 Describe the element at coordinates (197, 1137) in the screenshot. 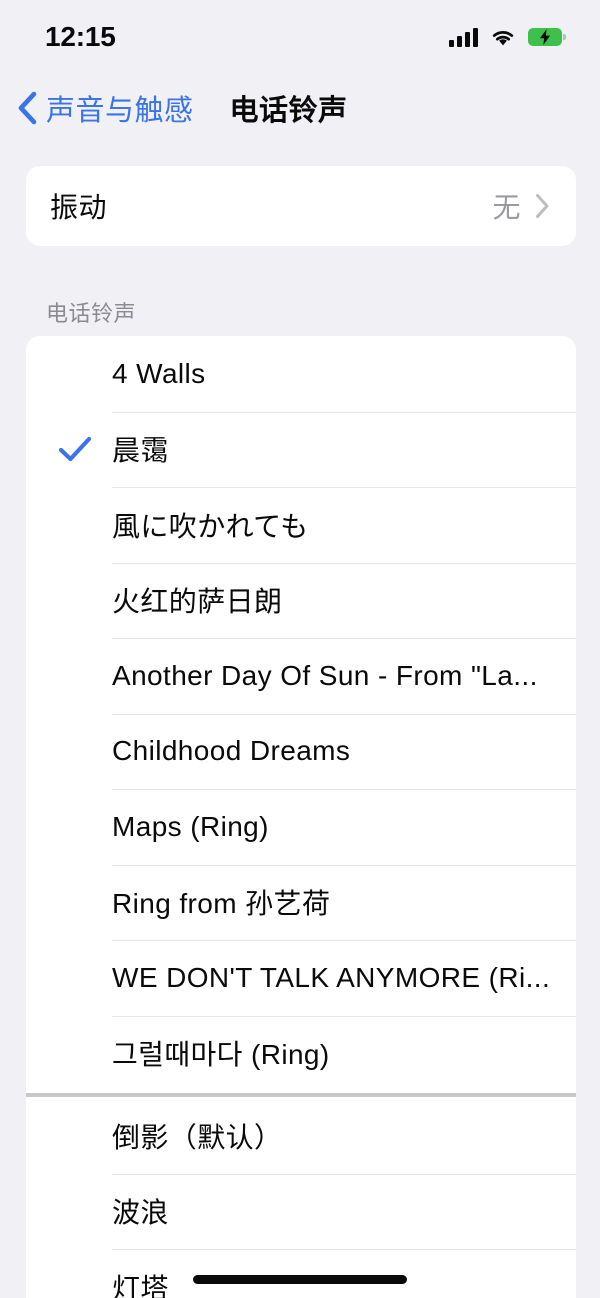

I see `ringtone-label: 倒影（默认）` at that location.